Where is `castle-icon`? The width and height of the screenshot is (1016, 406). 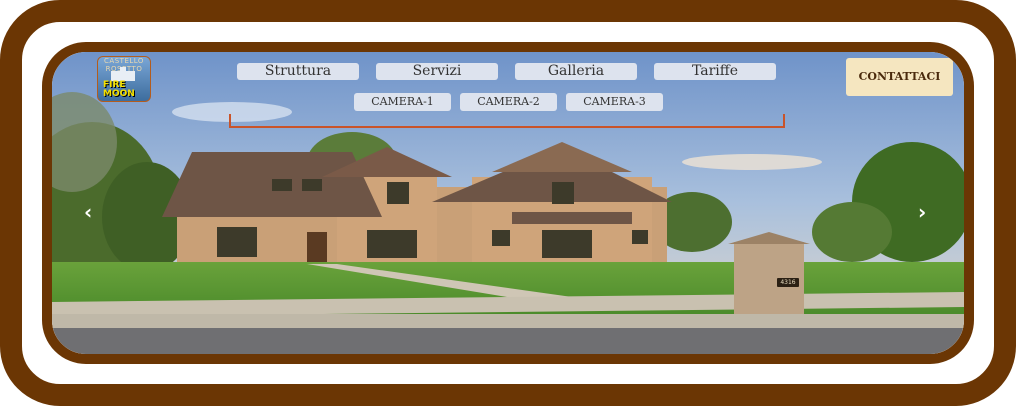
castle-icon is located at coordinates (123, 74).